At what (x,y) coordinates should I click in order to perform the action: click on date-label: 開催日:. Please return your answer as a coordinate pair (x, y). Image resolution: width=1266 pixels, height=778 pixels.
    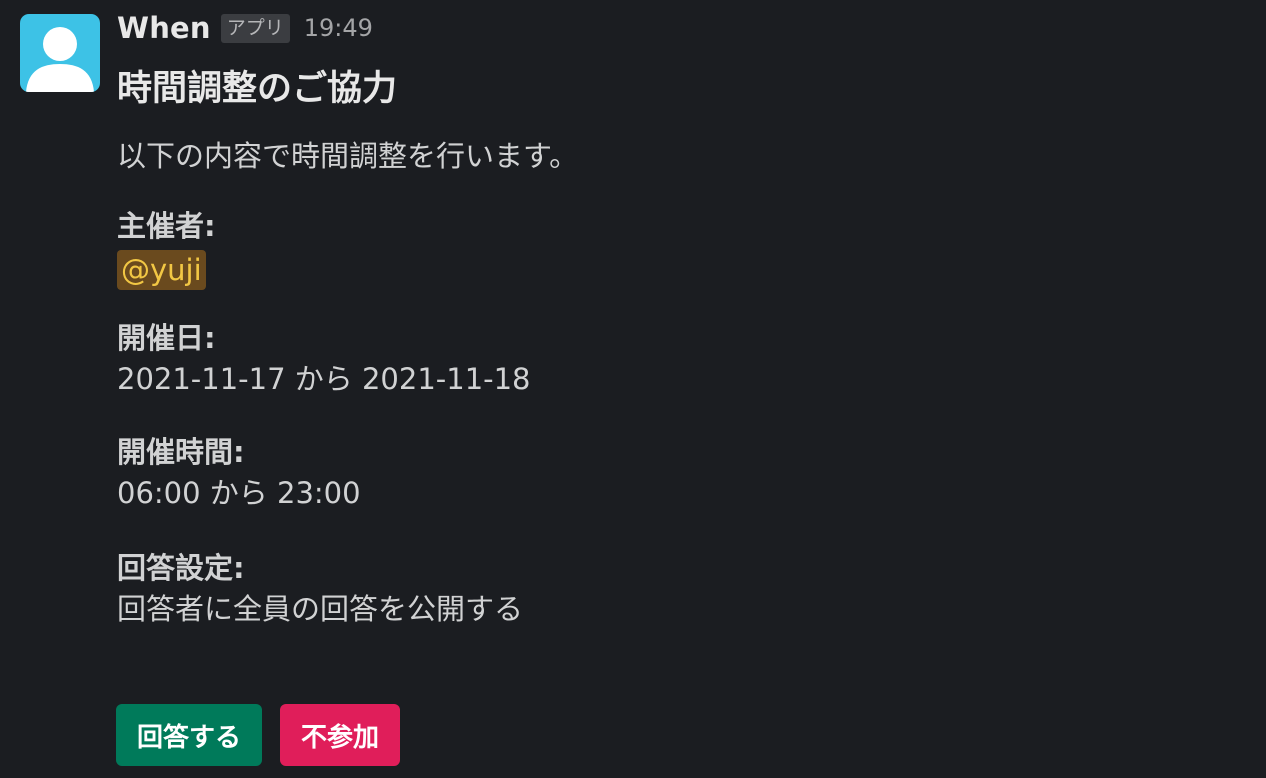
    Looking at the image, I should click on (166, 338).